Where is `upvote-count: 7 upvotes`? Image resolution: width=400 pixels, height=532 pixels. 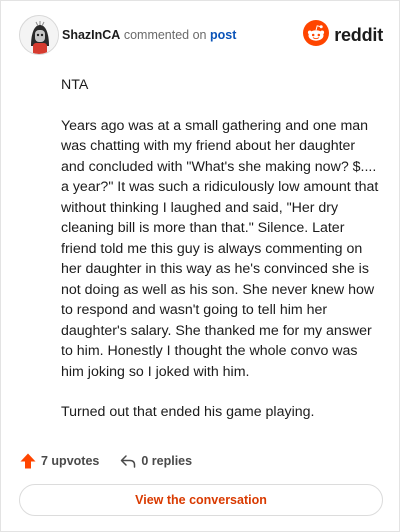
upvote-count: 7 upvotes is located at coordinates (70, 461).